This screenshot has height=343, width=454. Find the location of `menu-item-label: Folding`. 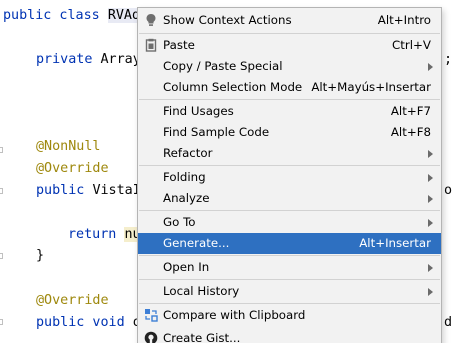

menu-item-label: Folding is located at coordinates (184, 177).